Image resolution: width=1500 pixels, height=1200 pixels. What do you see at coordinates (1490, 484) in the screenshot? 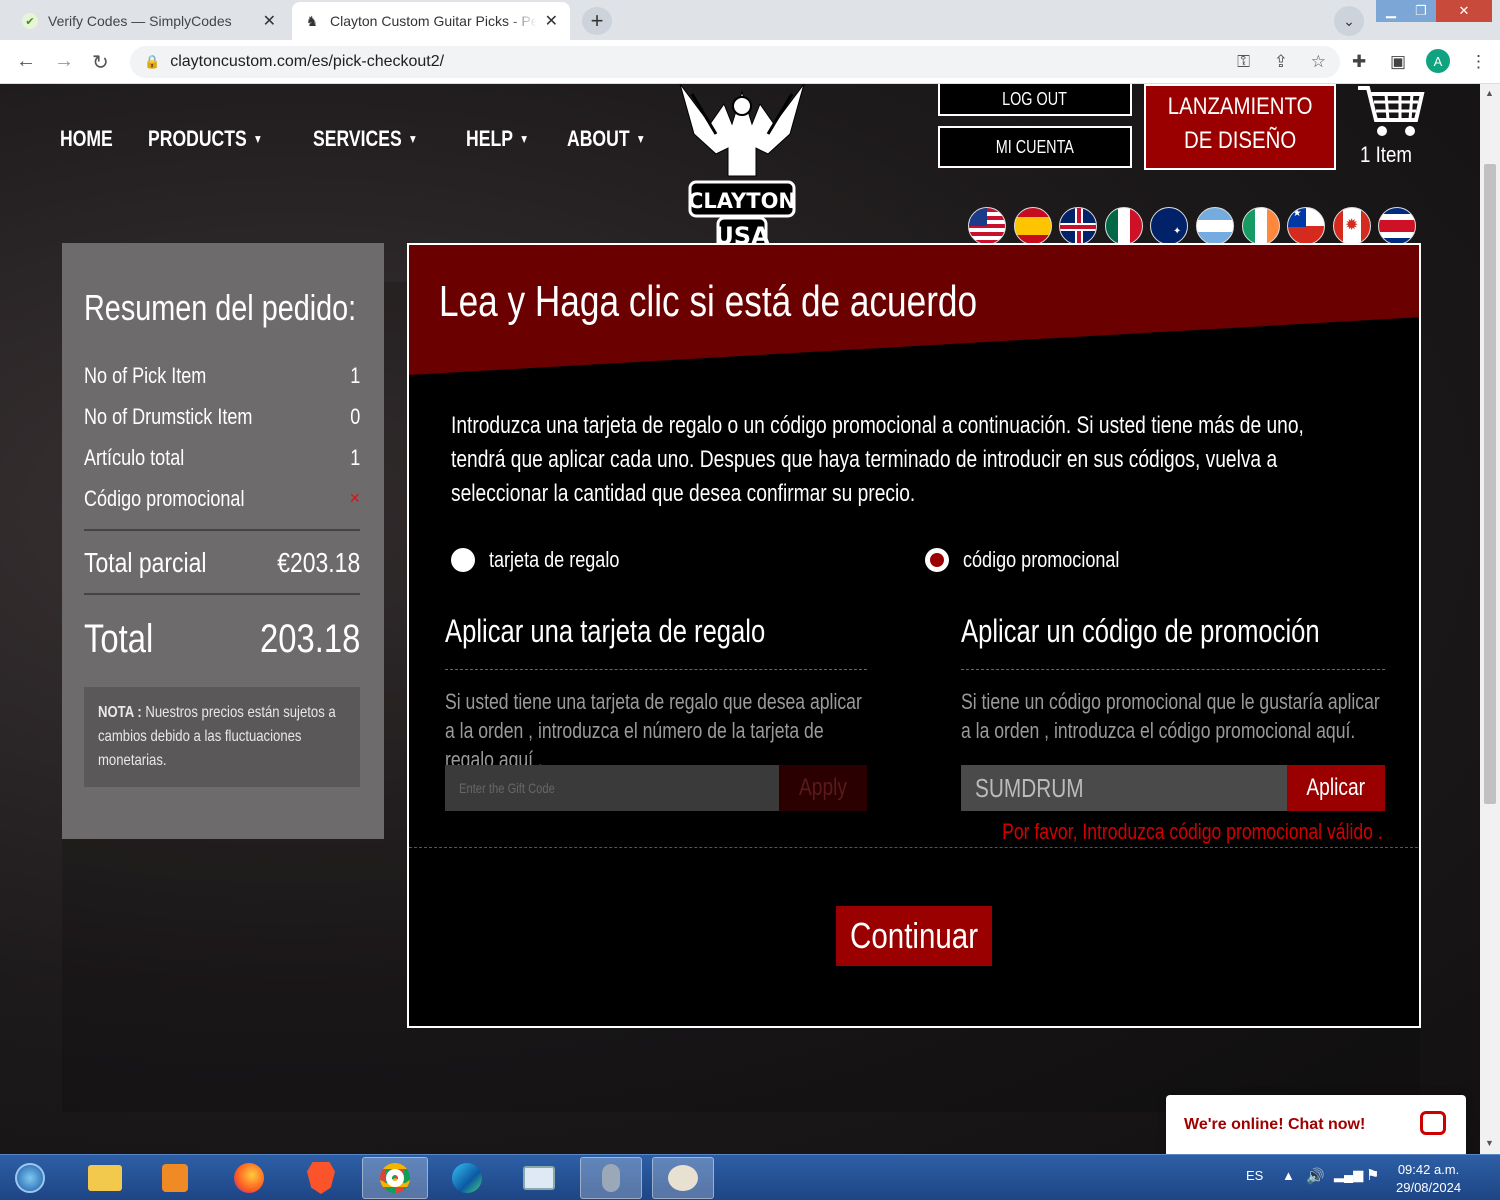
I see `scrollbar-thumb` at bounding box center [1490, 484].